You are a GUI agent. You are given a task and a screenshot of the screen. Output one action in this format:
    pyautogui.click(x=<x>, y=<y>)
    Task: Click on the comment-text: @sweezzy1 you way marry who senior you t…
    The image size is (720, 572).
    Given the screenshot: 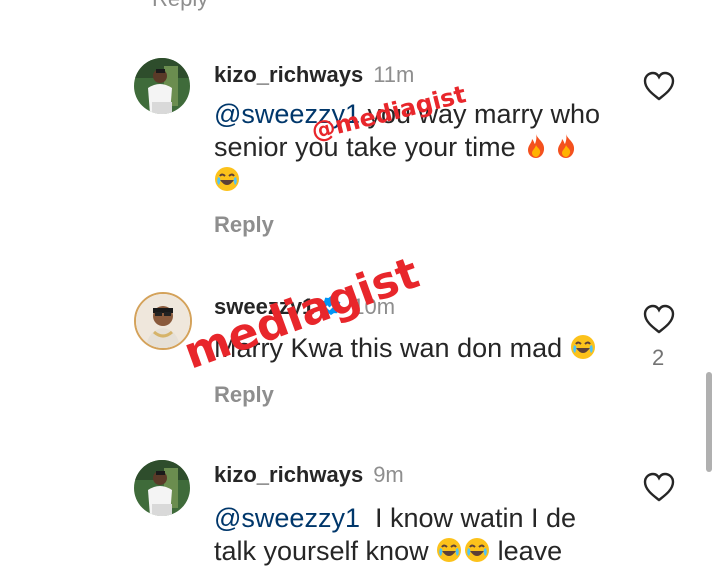 What is the action you would take?
    pyautogui.click(x=424, y=147)
    